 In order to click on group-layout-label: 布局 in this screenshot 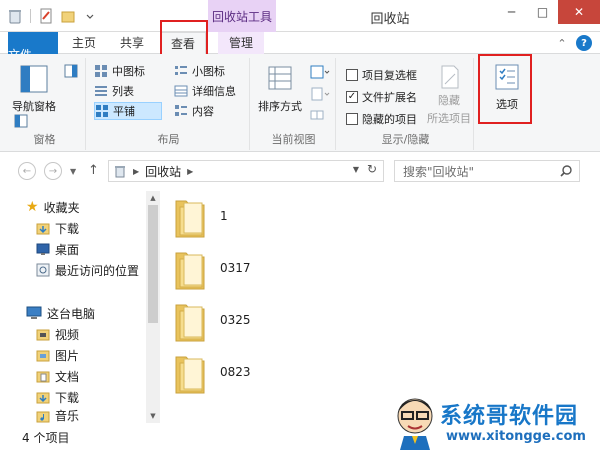, I will do `click(168, 139)`.